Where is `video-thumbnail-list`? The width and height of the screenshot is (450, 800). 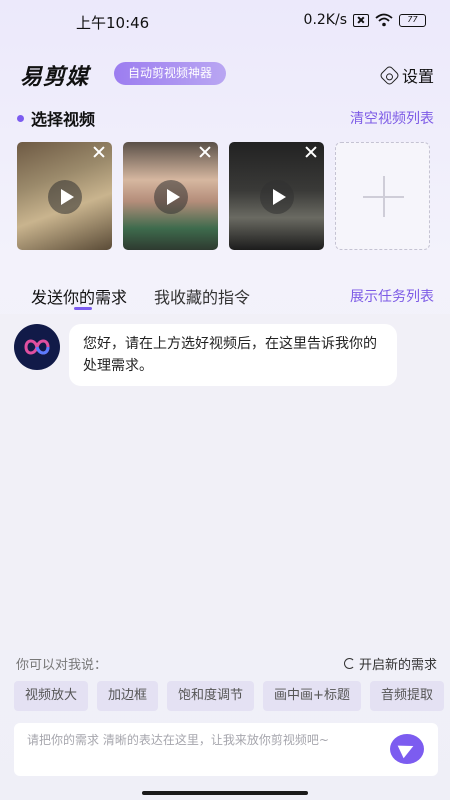
video-thumbnail-list is located at coordinates (223, 196).